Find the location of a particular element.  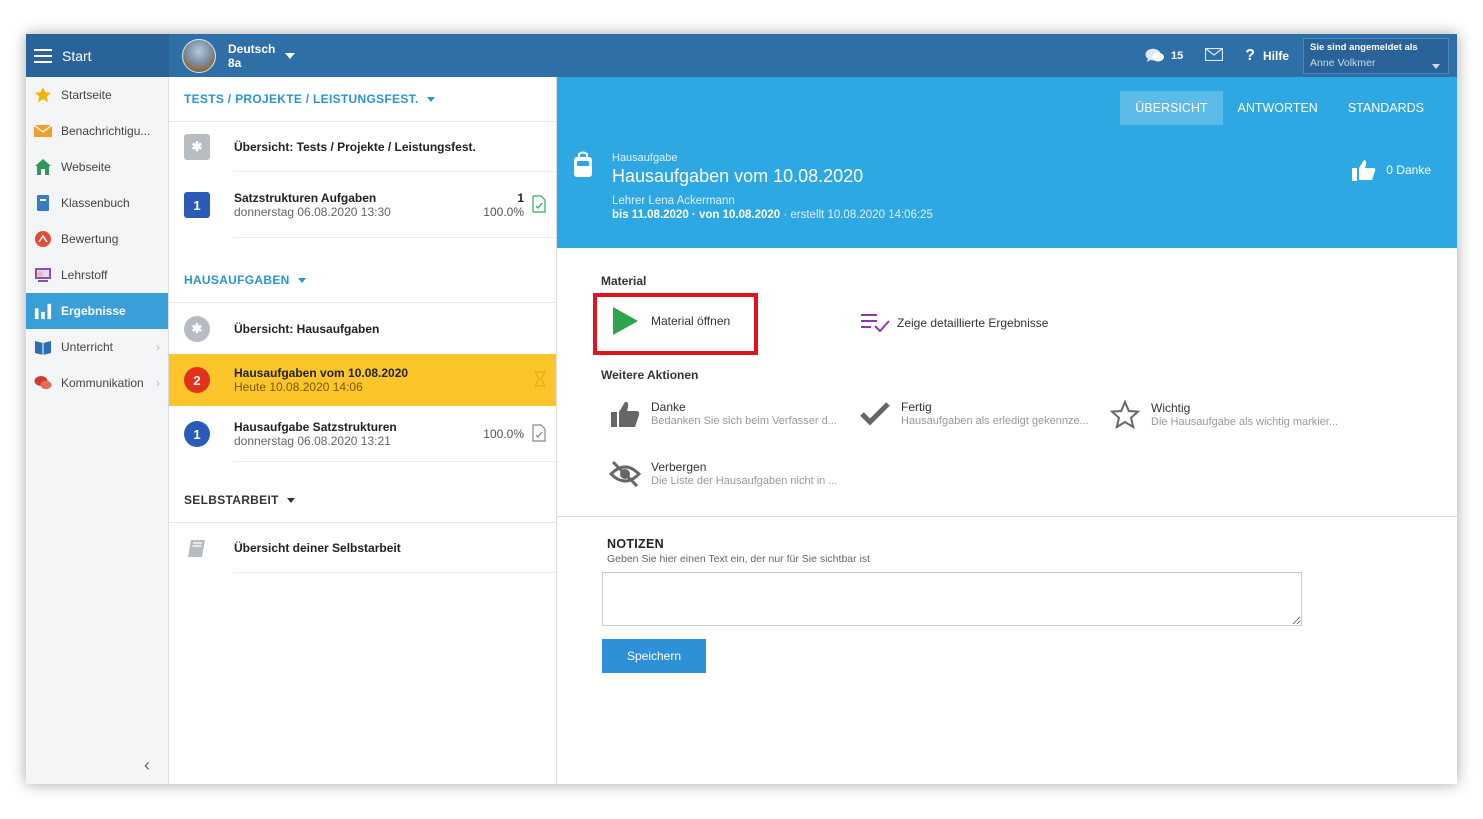

sidebar-item-webseite: Webseite is located at coordinates (97, 167).